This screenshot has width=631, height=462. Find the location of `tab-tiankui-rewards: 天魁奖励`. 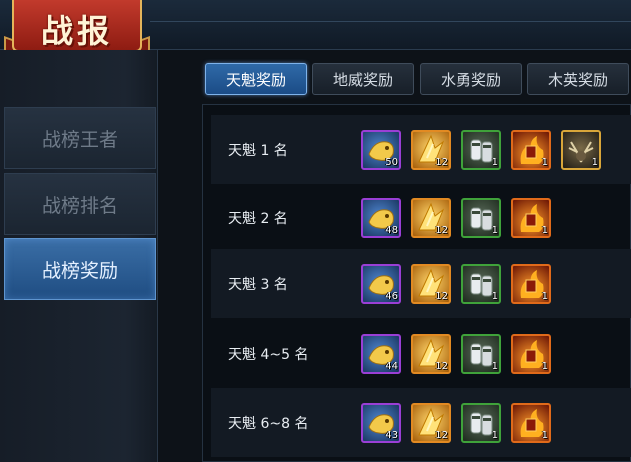

tab-tiankui-rewards: 天魁奖励 is located at coordinates (256, 79).